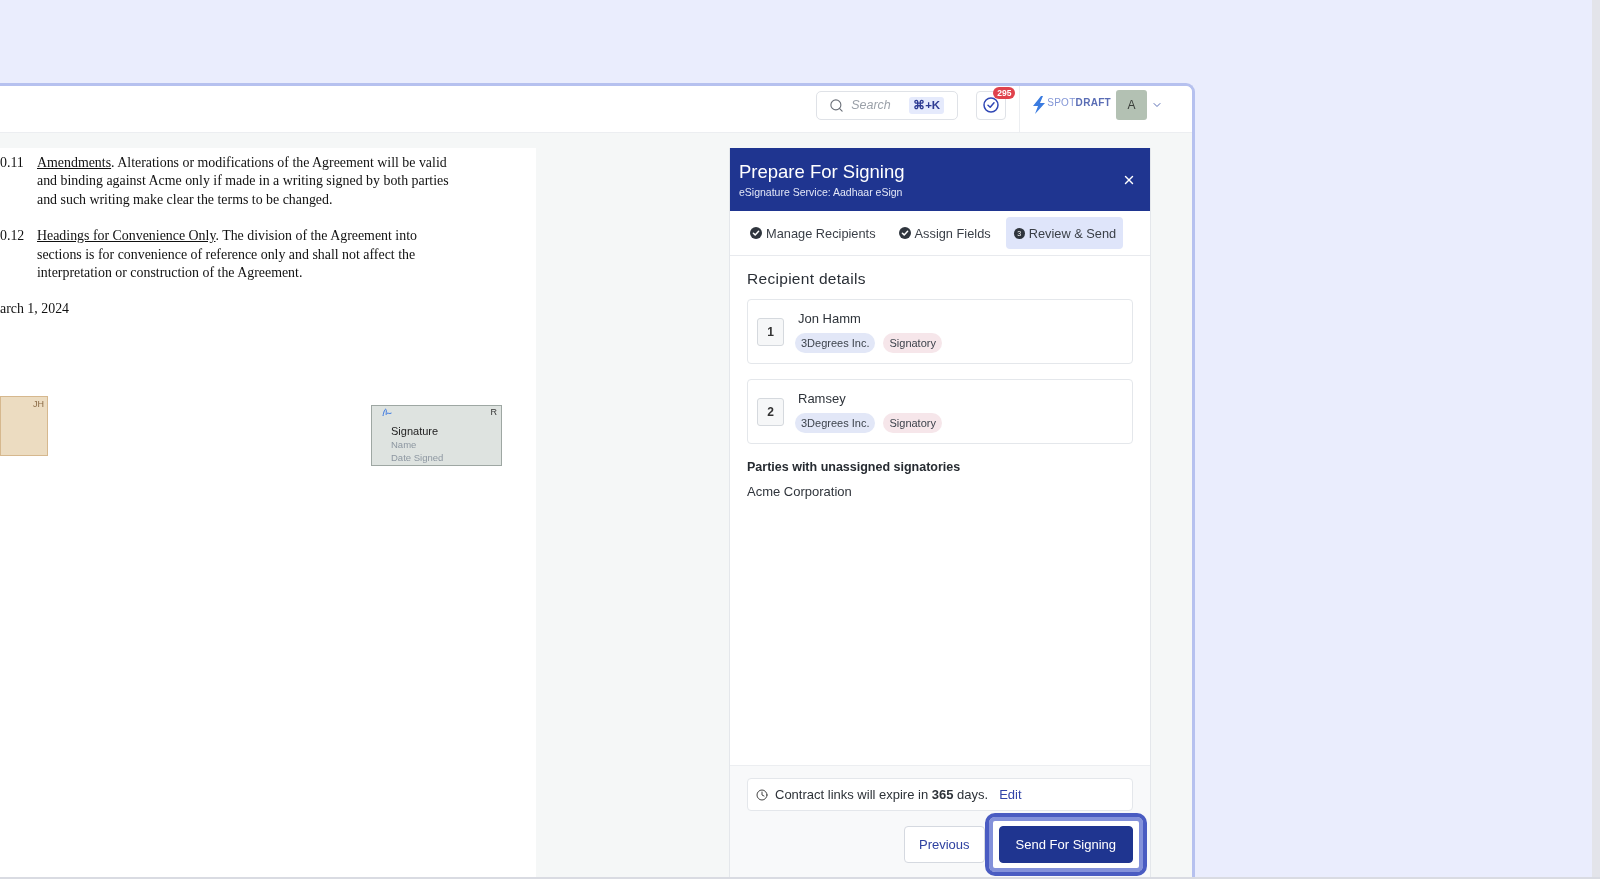 This screenshot has height=879, width=1600. What do you see at coordinates (12, 162) in the screenshot?
I see `clause-number: 0.11` at bounding box center [12, 162].